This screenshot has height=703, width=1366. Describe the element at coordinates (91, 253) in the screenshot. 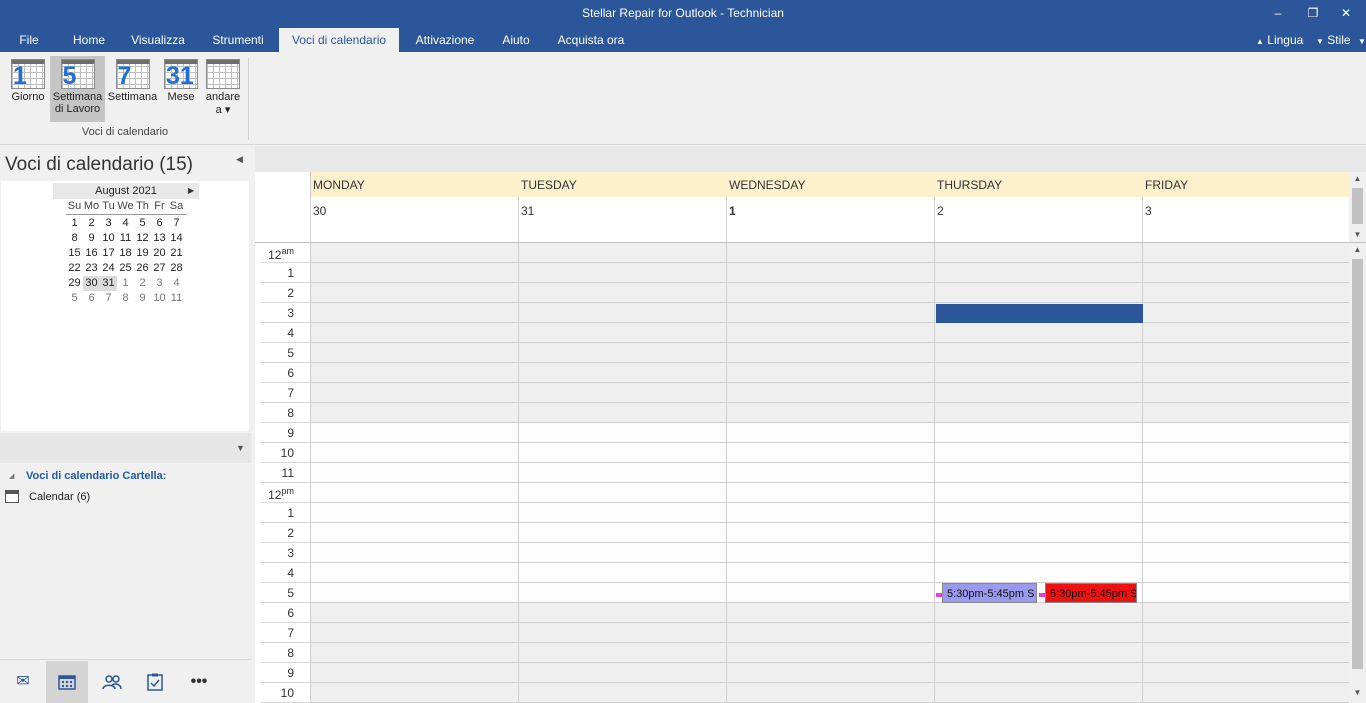

I see `mini-calendar-day: 16` at that location.